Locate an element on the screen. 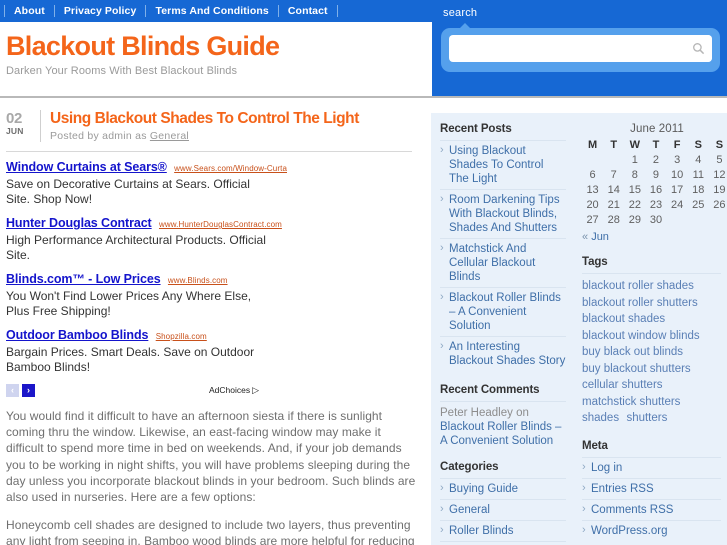  calendar-day: 12 is located at coordinates (719, 174).